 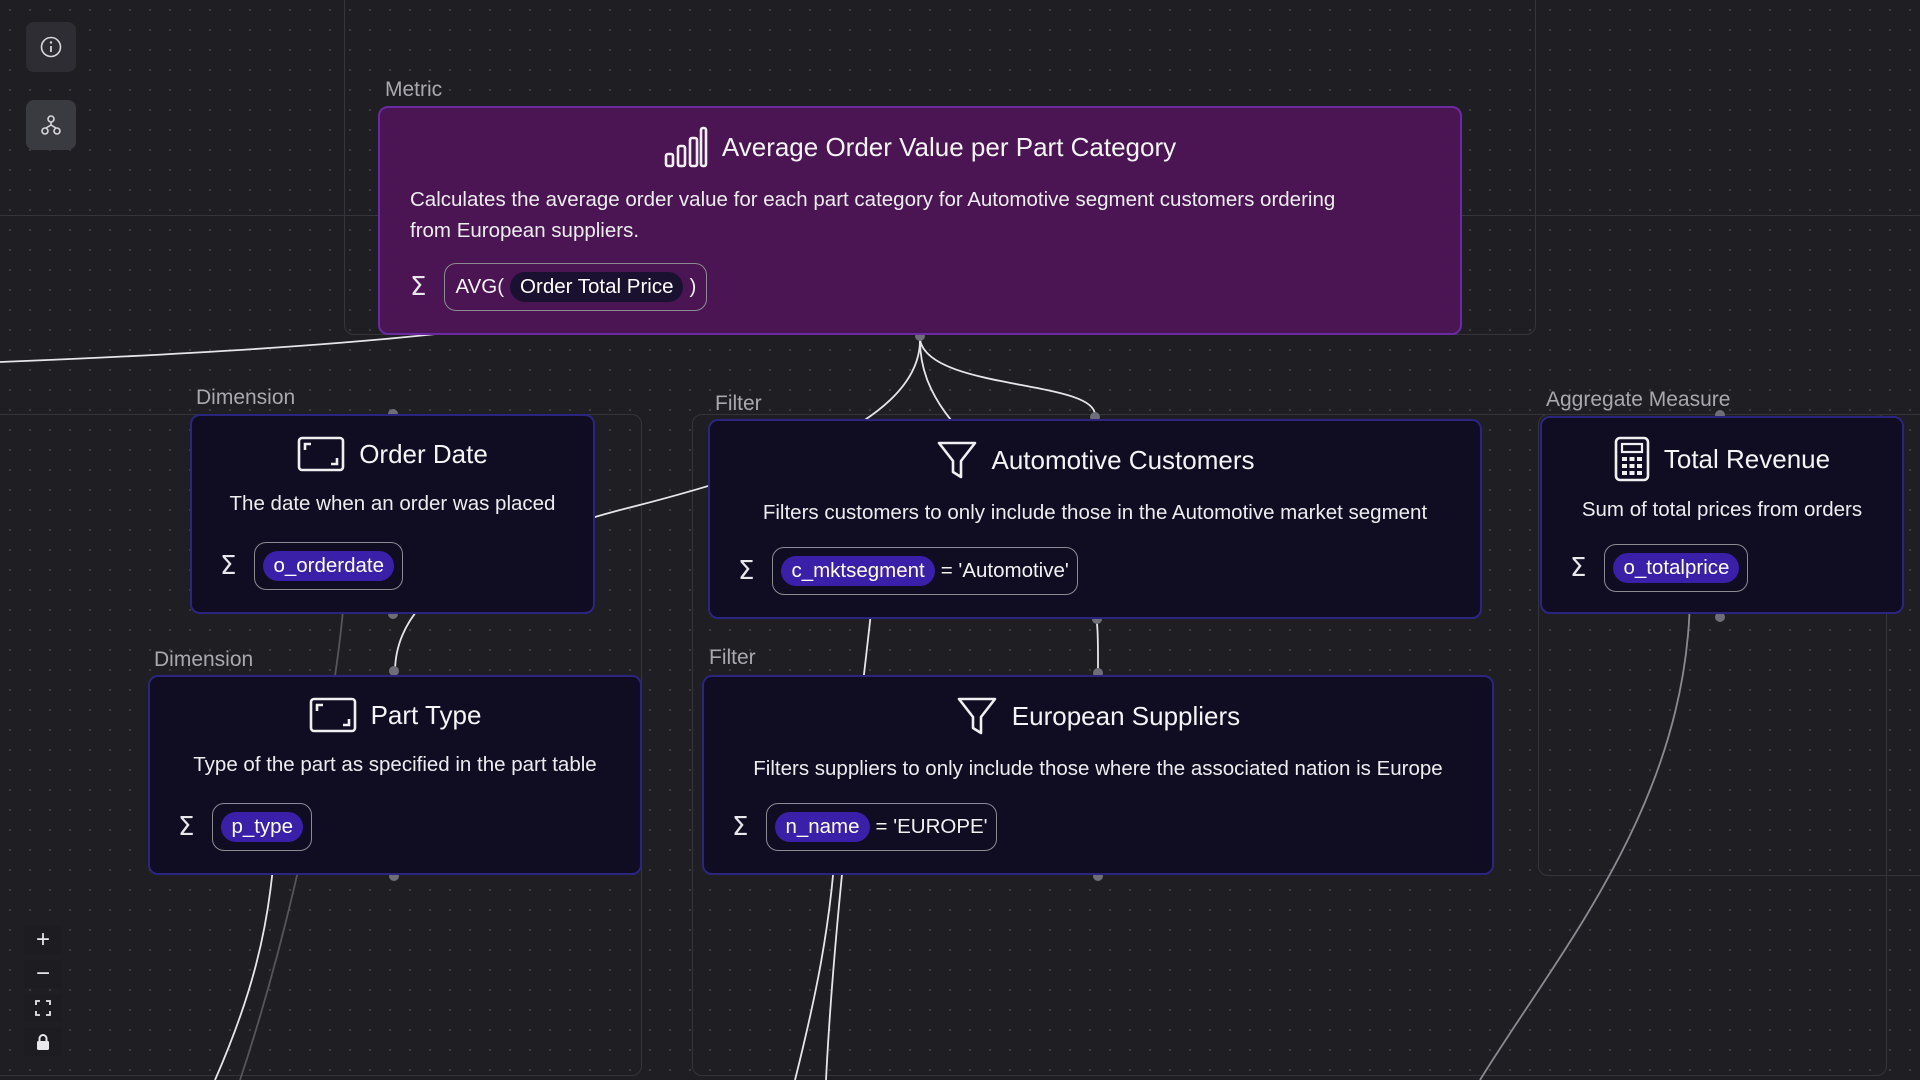 I want to click on part-type-expression-box: p_type, so click(x=262, y=827).